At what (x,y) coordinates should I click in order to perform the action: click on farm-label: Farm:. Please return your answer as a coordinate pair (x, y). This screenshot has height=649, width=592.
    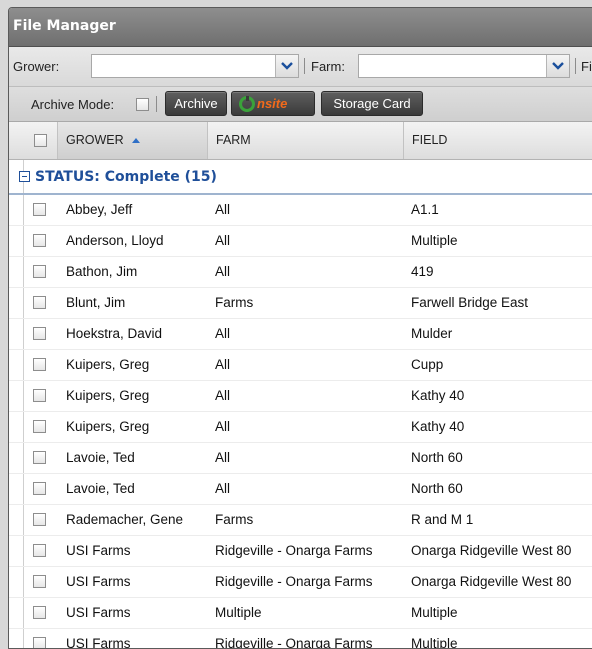
    Looking at the image, I should click on (328, 66).